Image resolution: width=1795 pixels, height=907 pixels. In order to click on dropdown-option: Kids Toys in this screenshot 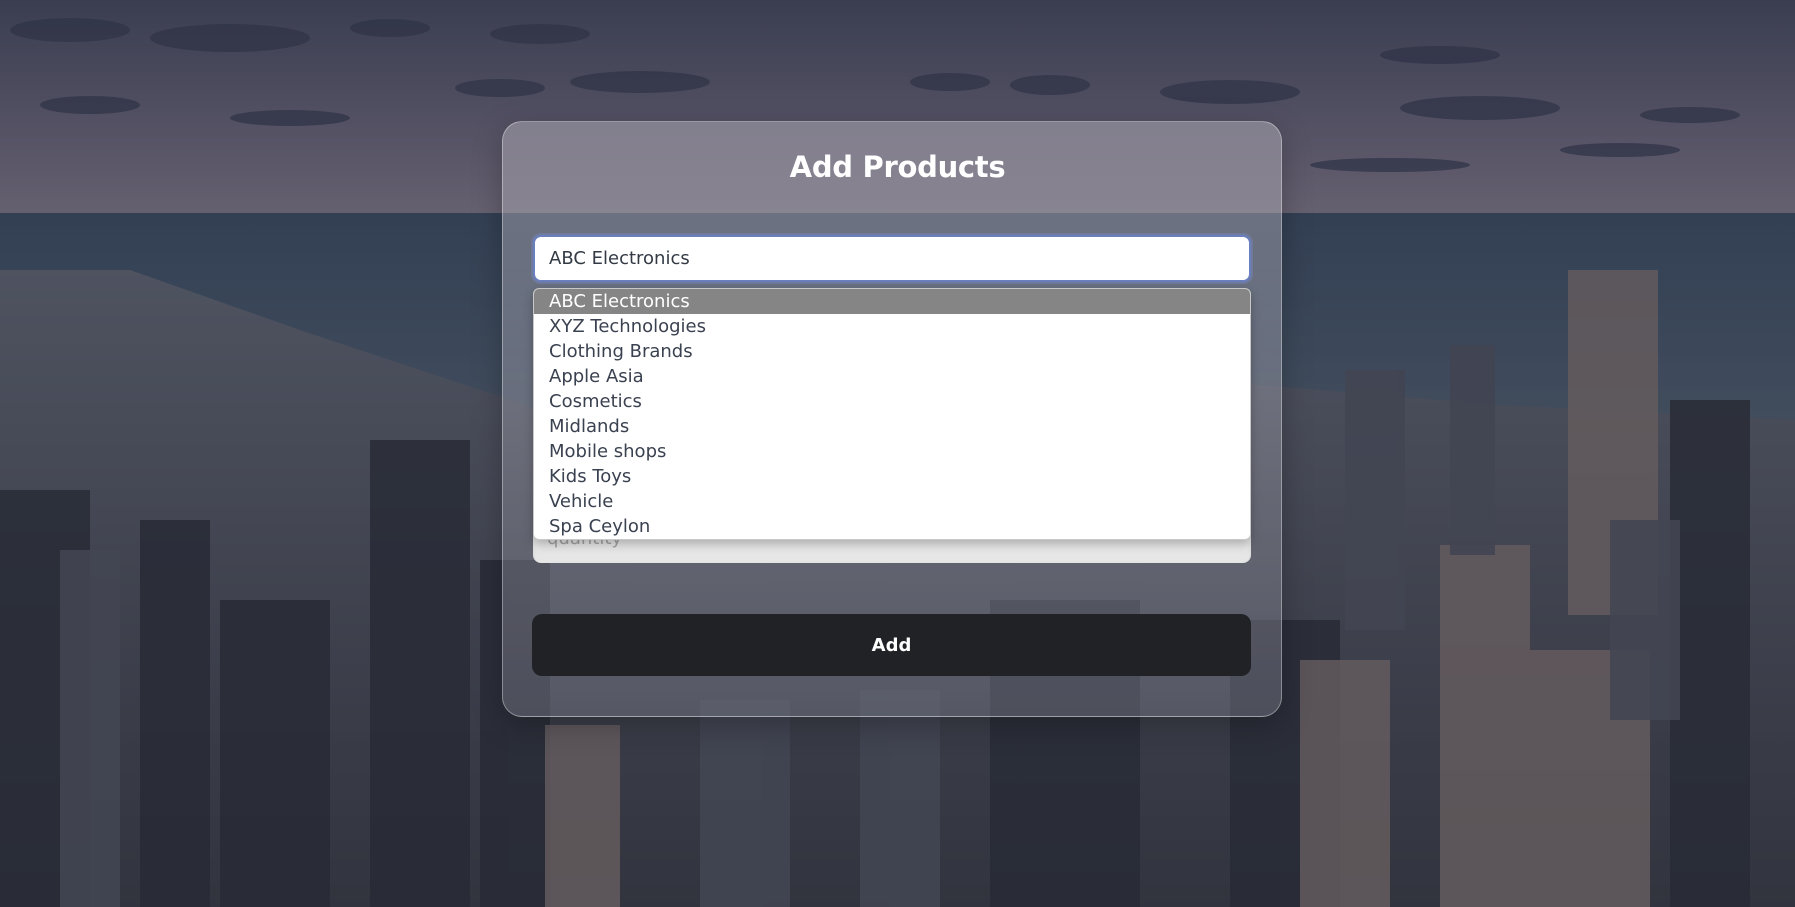, I will do `click(892, 476)`.